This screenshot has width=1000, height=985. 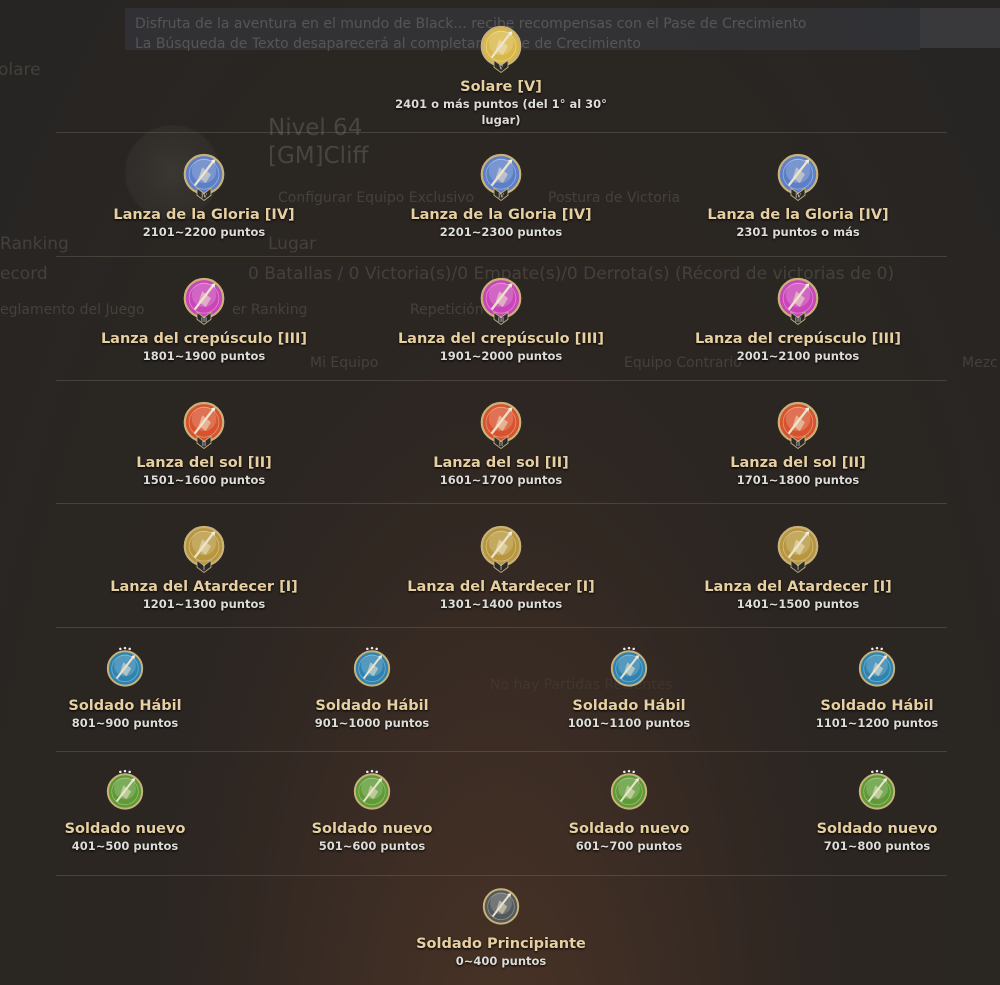 I want to click on tier-sol: II Lanza del sol [II] 1701~1800 puntos, so click(x=798, y=442).